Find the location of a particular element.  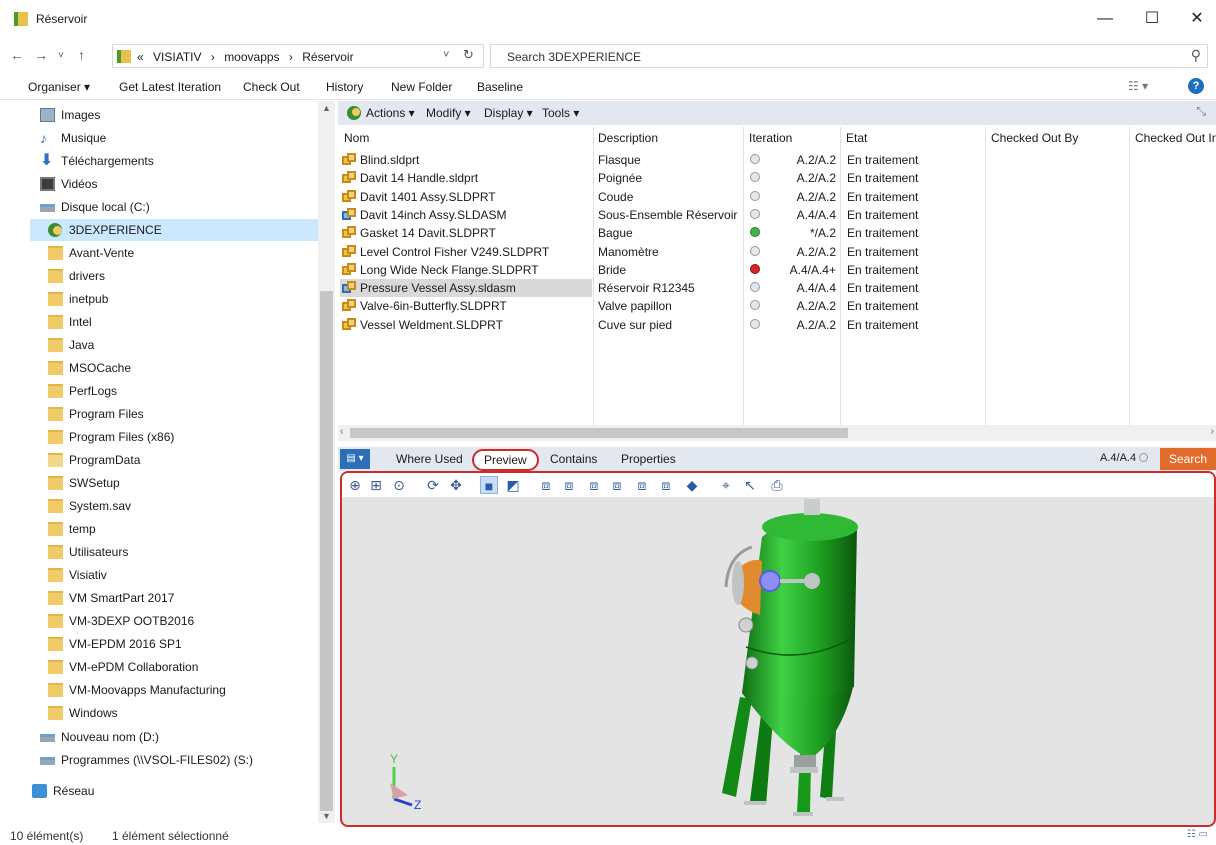

nav-scrollbar: ▲ ▼ is located at coordinates (326, 462).